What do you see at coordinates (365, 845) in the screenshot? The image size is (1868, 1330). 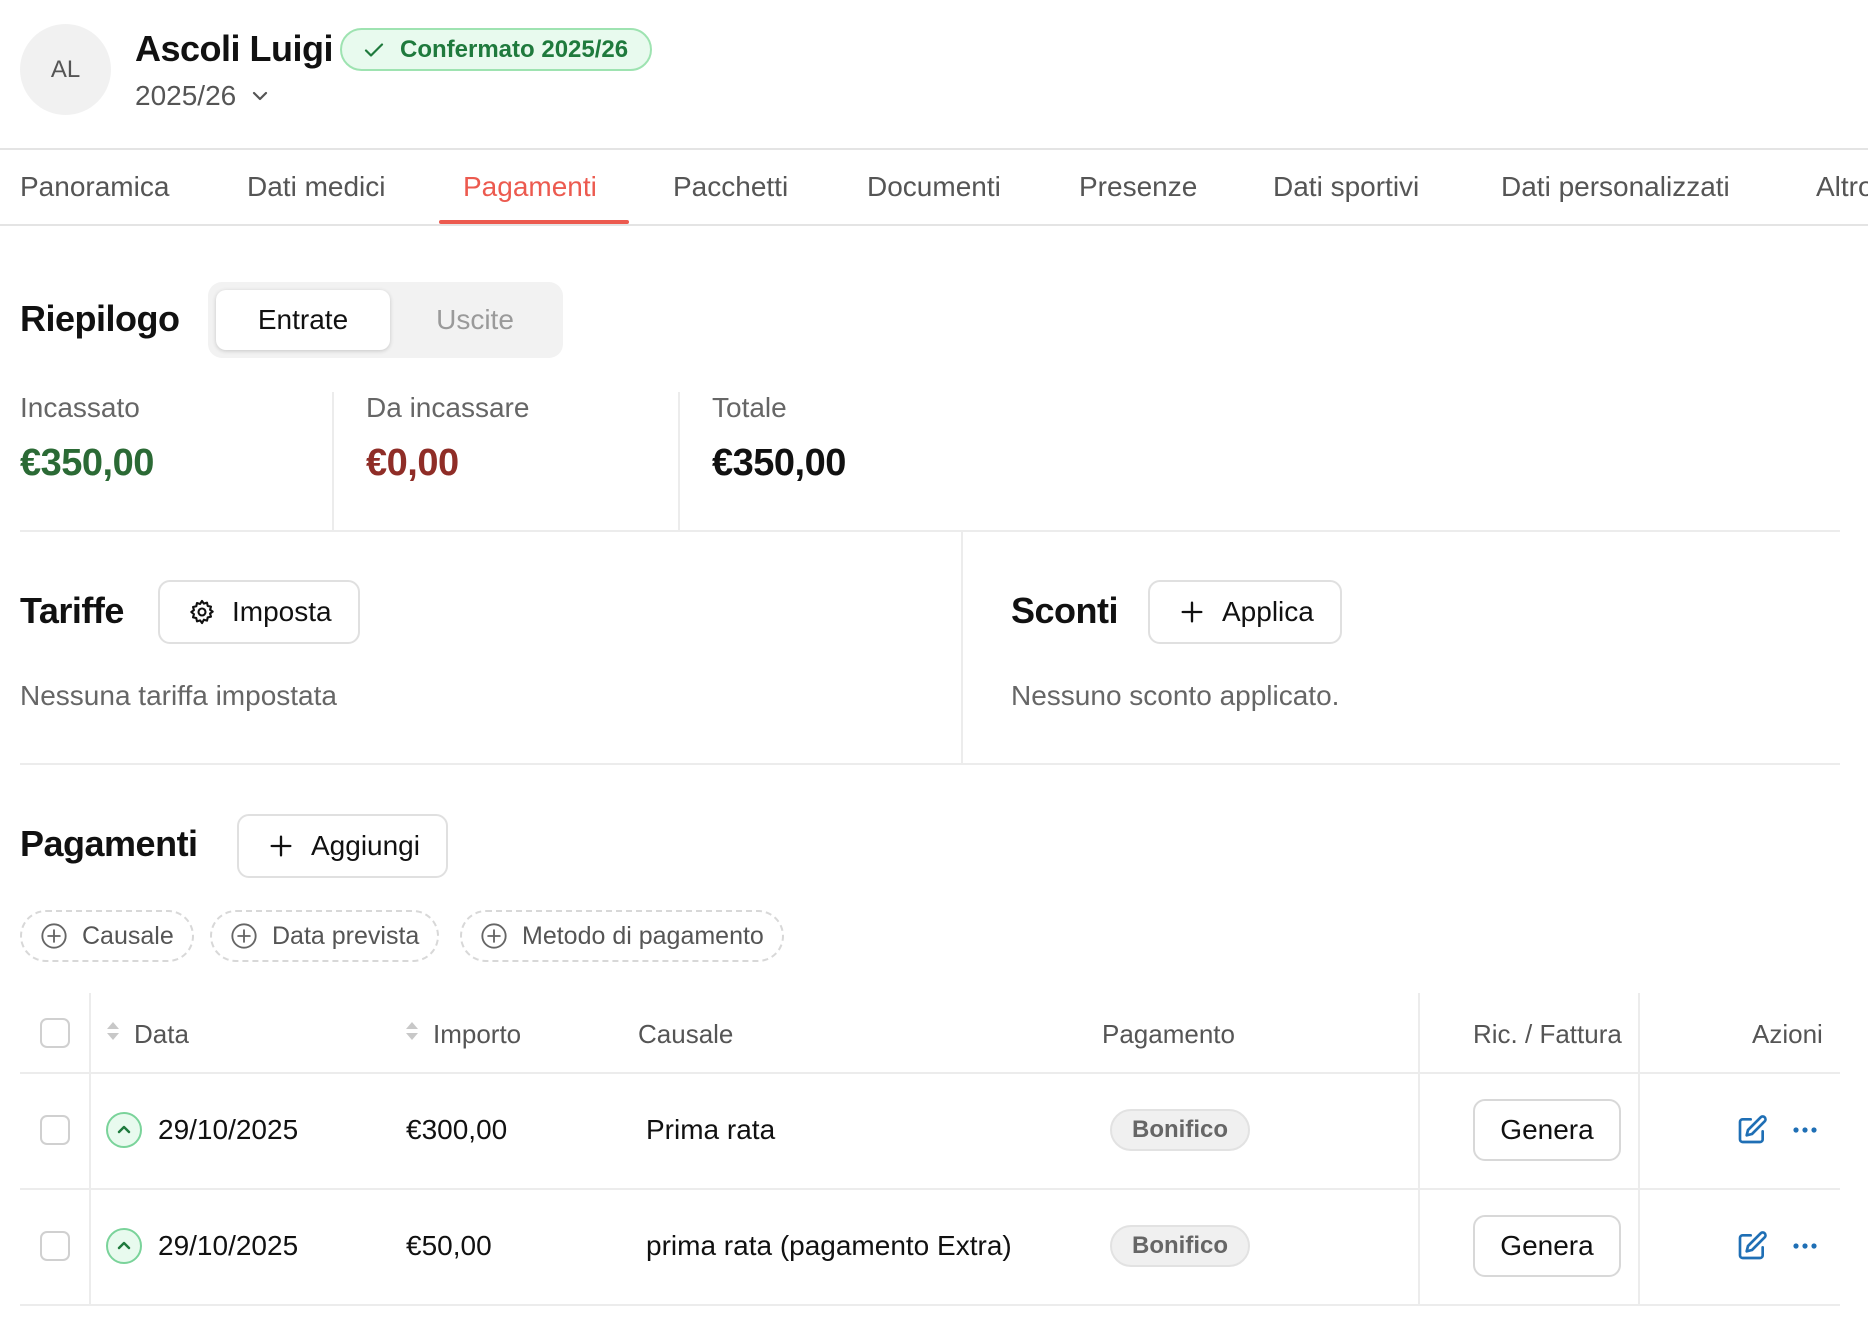 I see `aggiungi-label: Aggiungi` at bounding box center [365, 845].